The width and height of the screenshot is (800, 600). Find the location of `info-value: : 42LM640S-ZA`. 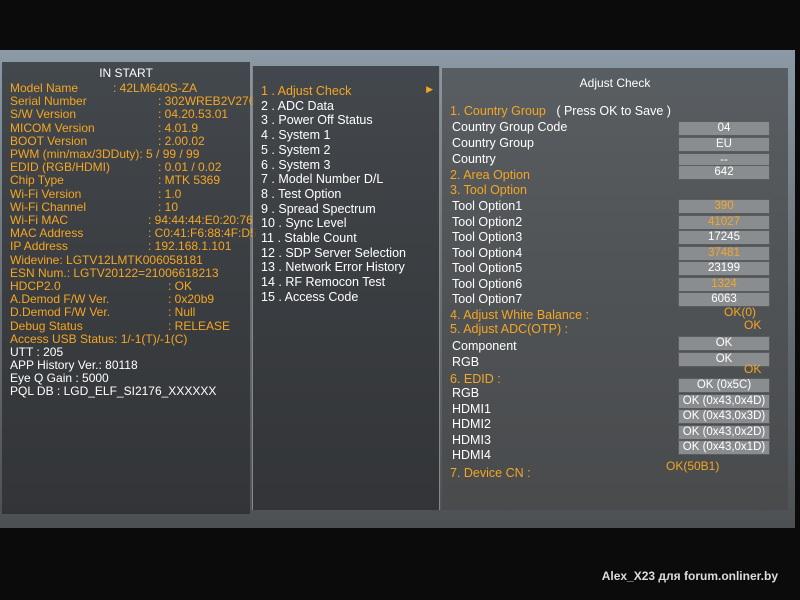

info-value: : 42LM640S-ZA is located at coordinates (155, 88).